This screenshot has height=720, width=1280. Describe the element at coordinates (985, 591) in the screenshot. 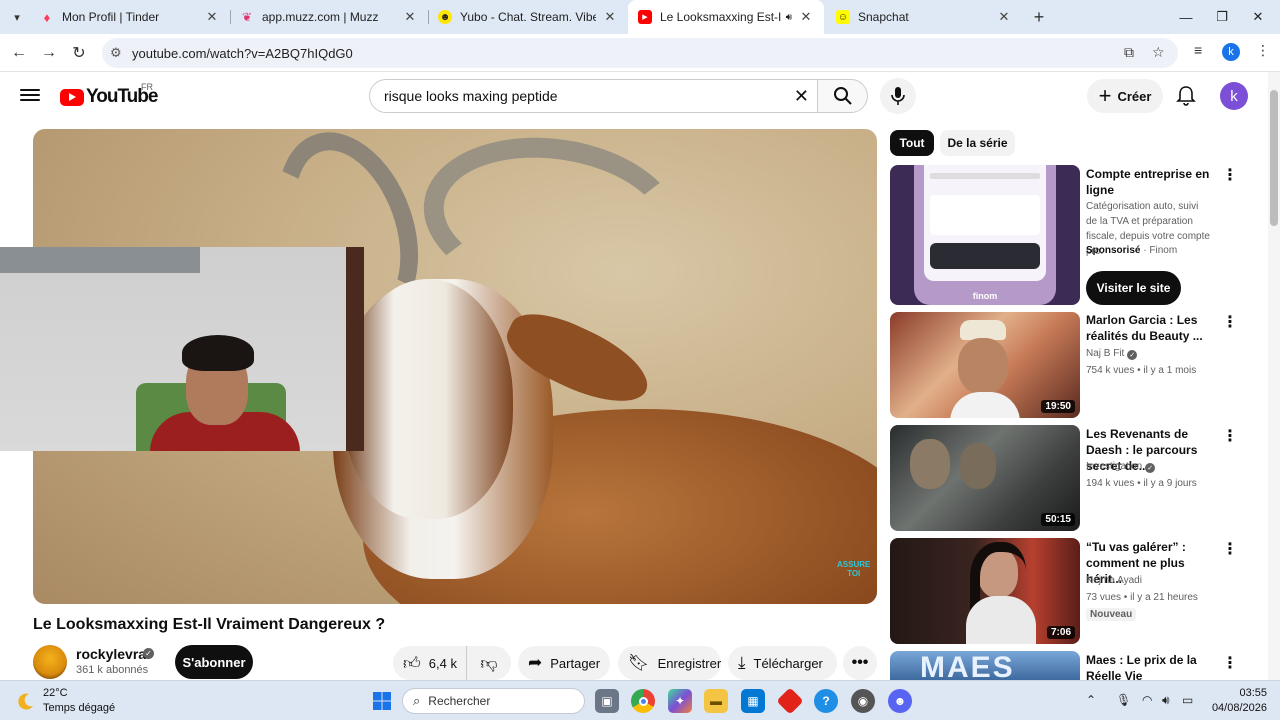

I see `video-thumbnail: 7:06` at that location.